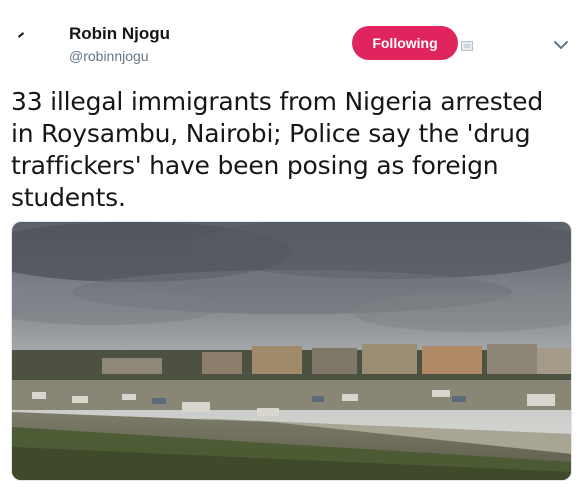  I want to click on following-button: Following, so click(405, 43).